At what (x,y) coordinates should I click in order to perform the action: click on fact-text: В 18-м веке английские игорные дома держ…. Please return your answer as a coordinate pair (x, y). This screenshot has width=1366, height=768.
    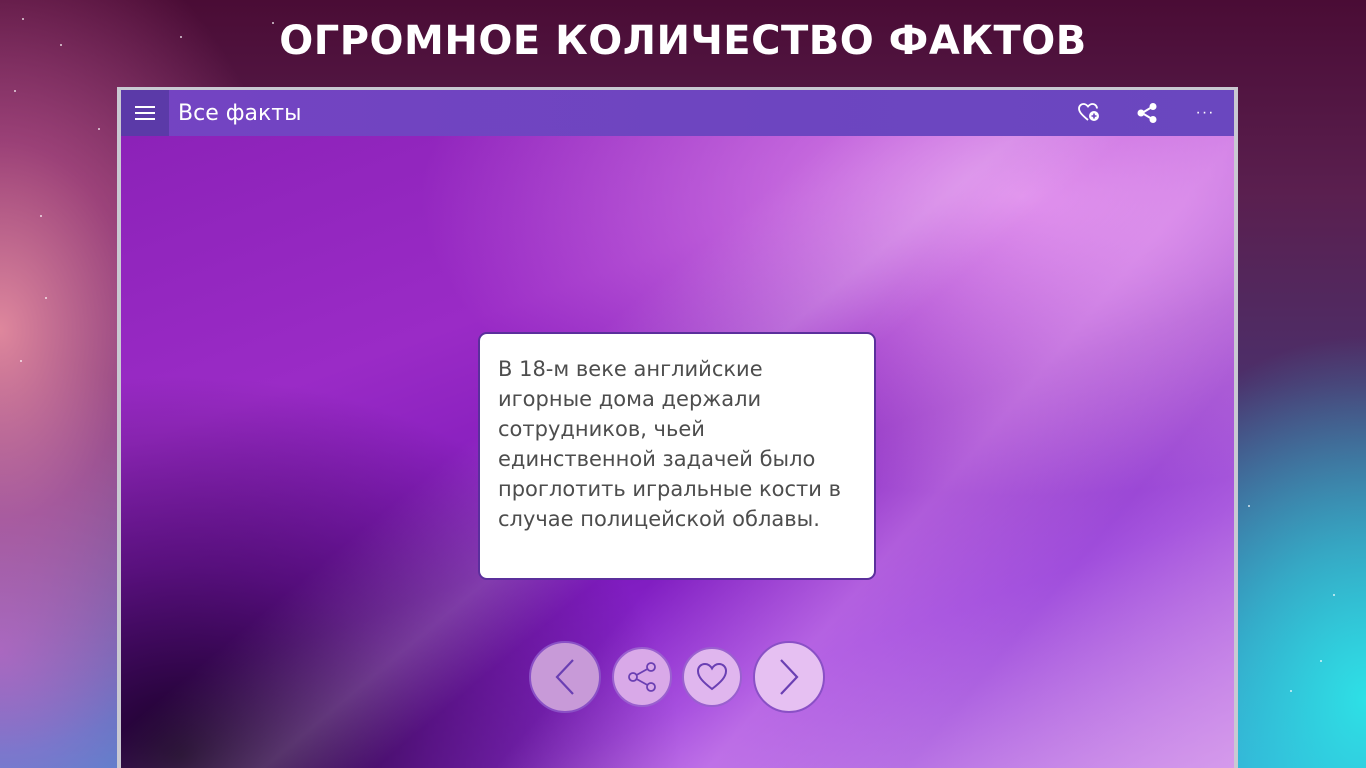
    Looking at the image, I should click on (669, 444).